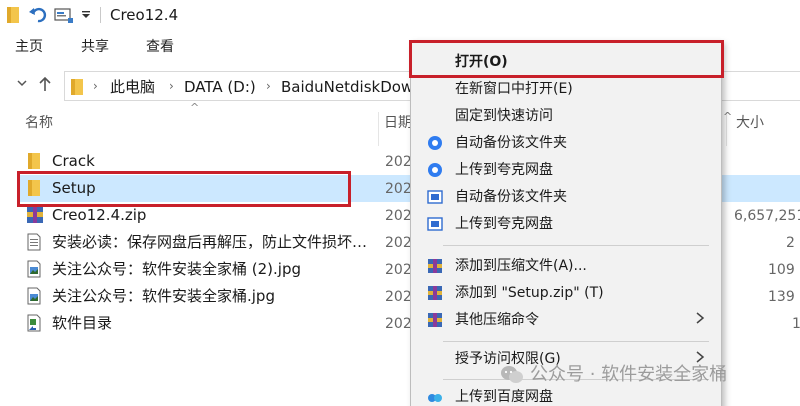  Describe the element at coordinates (35, 242) in the screenshot. I see `text-document-icon` at that location.